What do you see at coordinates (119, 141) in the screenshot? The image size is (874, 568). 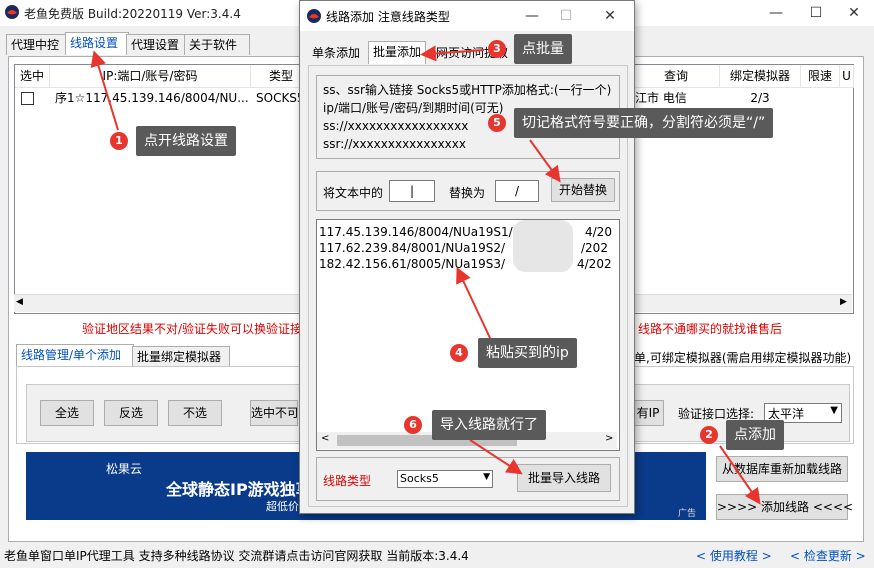 I see `callout-badge-1: 1` at bounding box center [119, 141].